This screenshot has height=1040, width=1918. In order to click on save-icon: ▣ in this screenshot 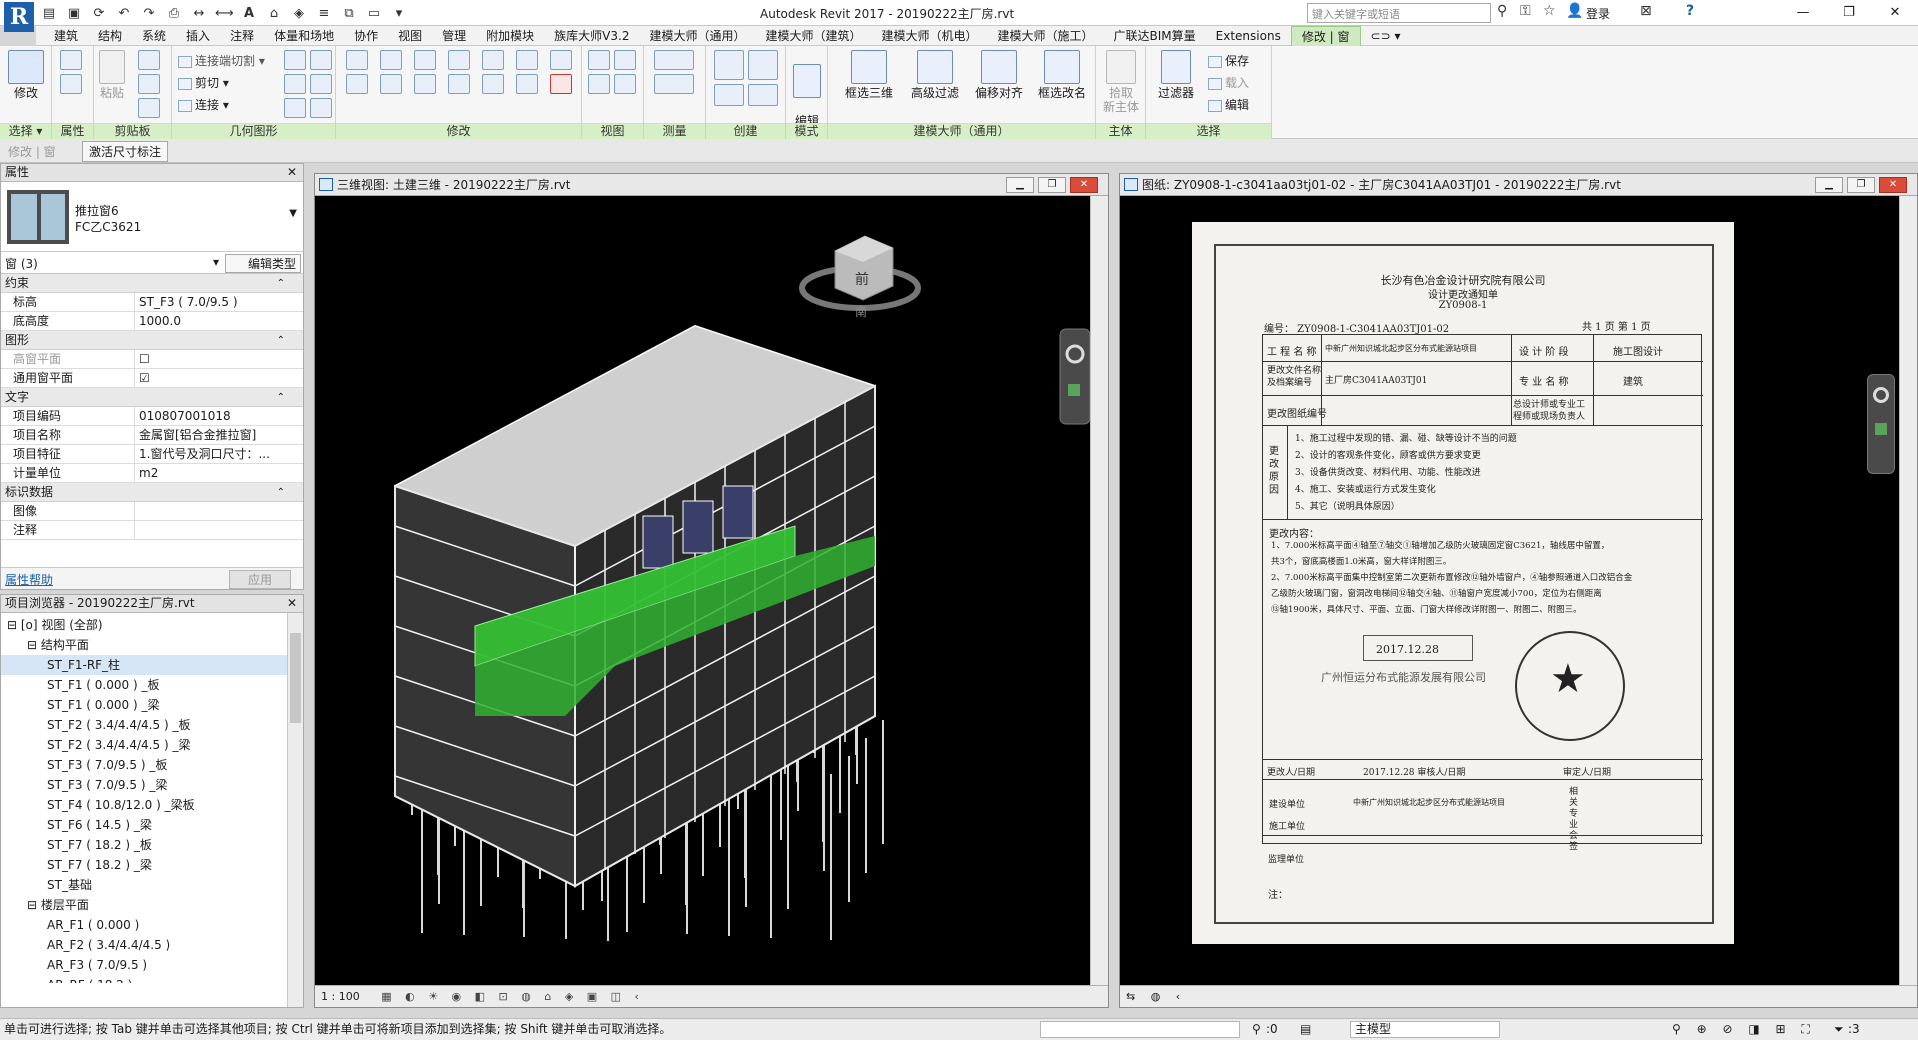, I will do `click(74, 13)`.